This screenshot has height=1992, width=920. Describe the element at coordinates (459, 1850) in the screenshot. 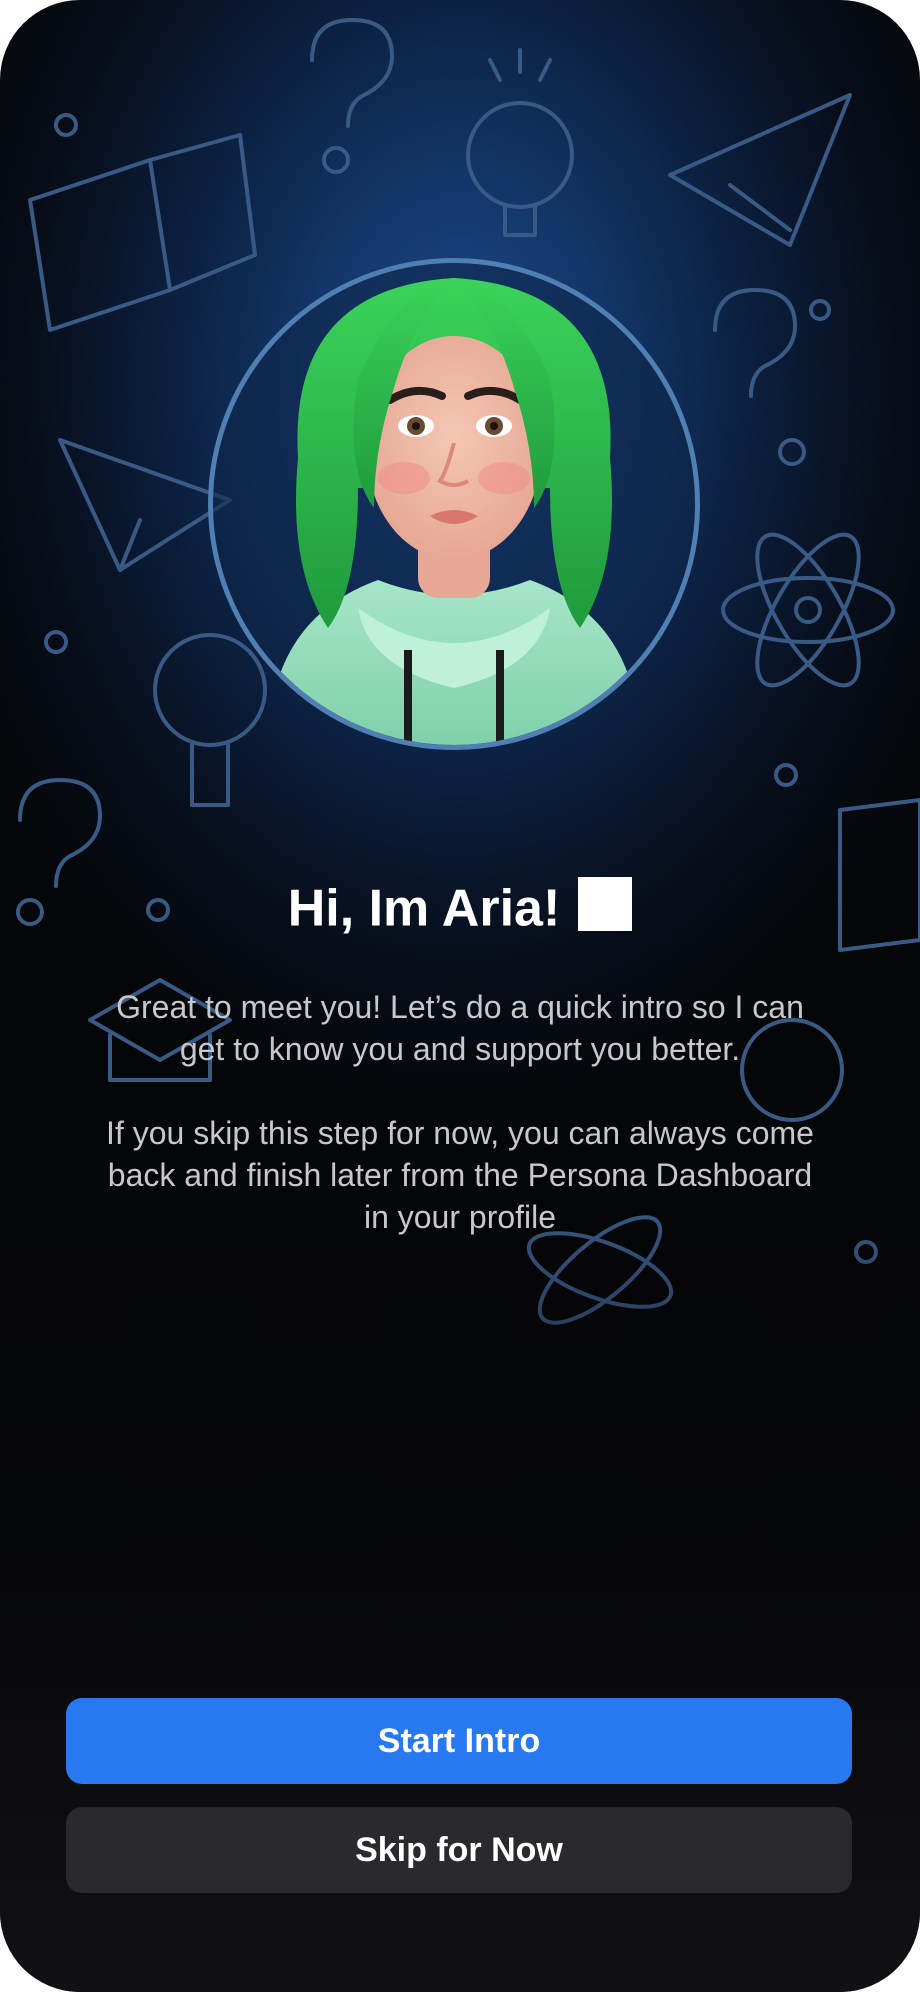

I see `skip-for-now-button: Skip for Now` at that location.